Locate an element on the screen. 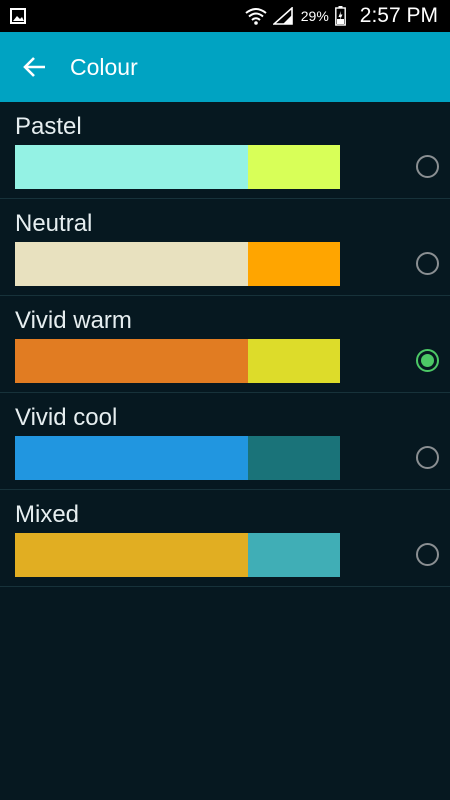  radio-selected-dot is located at coordinates (427, 360).